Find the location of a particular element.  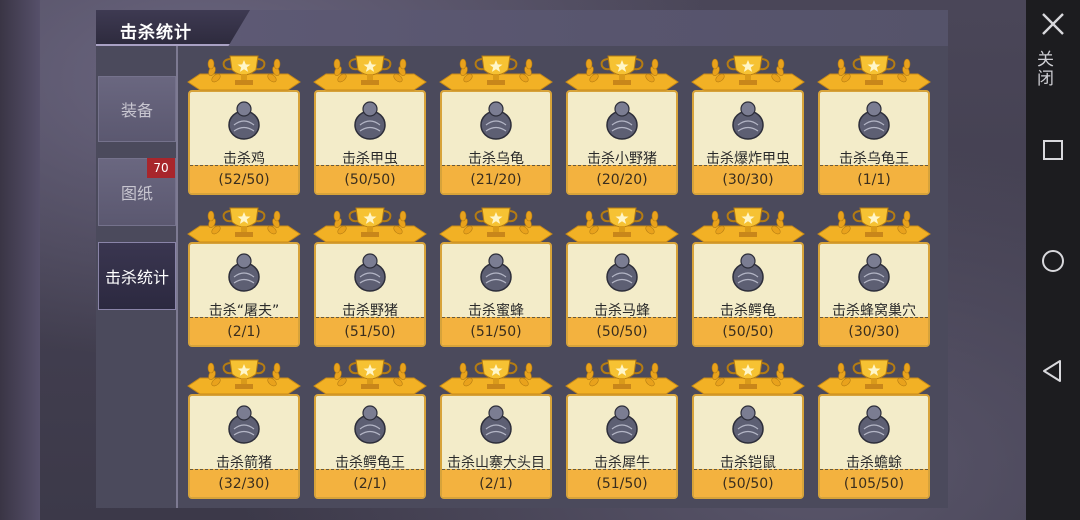

card-body: 击杀甲虫 (50/50) is located at coordinates (370, 142).